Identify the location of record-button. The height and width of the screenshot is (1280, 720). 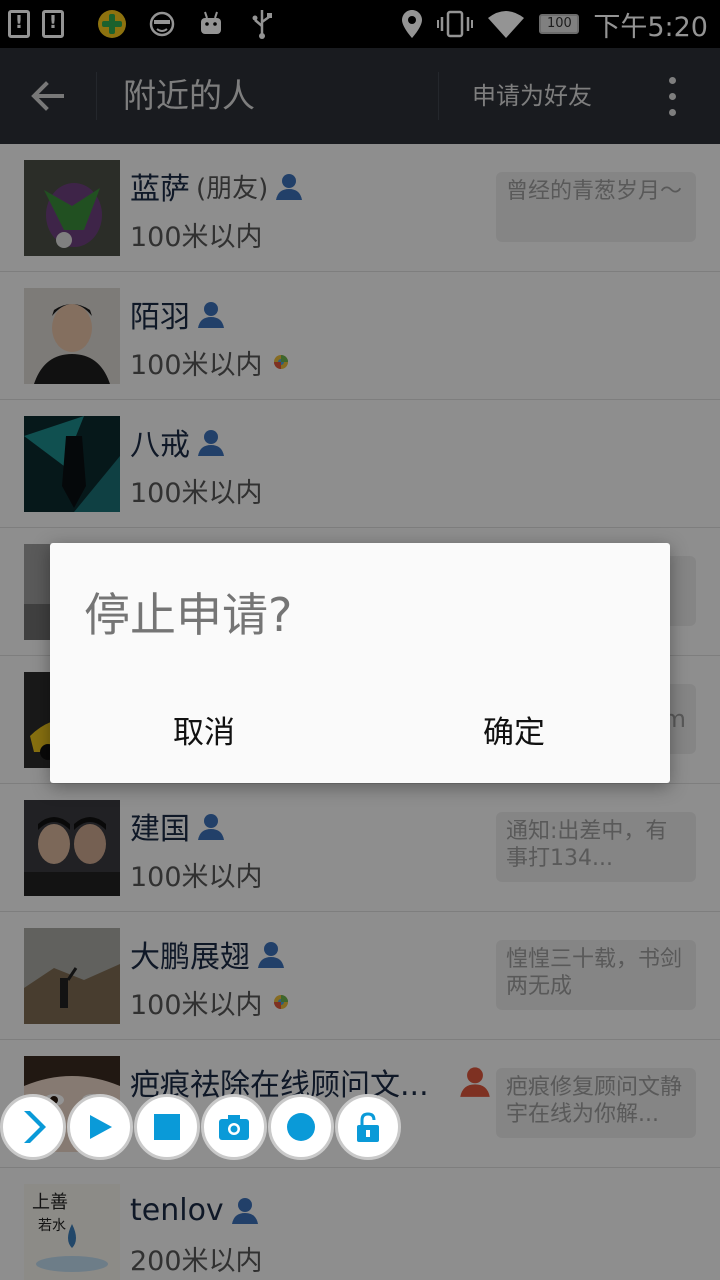
(301, 1127).